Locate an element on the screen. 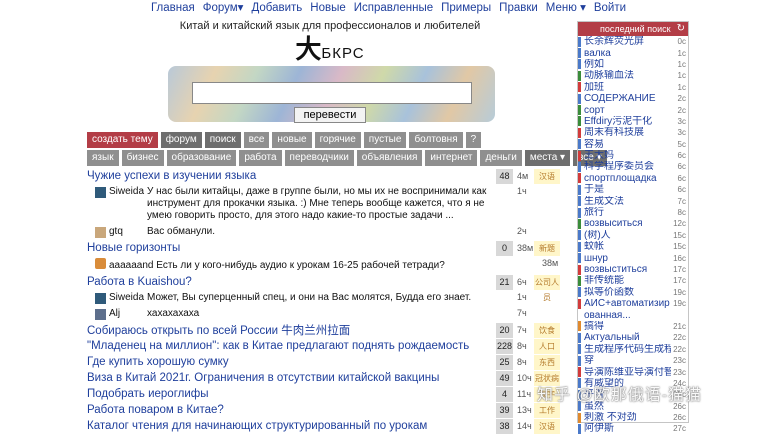 The height and width of the screenshot is (435, 777). recent-search-item: сорт 2с is located at coordinates (633, 110).